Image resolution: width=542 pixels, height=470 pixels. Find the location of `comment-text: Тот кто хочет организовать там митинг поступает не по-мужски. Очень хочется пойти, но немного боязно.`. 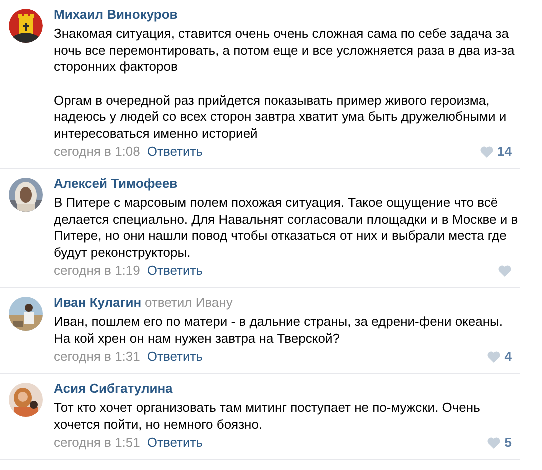

comment-text: Тот кто хочет организовать там митинг поступает не по-мужски. Очень хочется пойти, но немного боязно. is located at coordinates (268, 416).